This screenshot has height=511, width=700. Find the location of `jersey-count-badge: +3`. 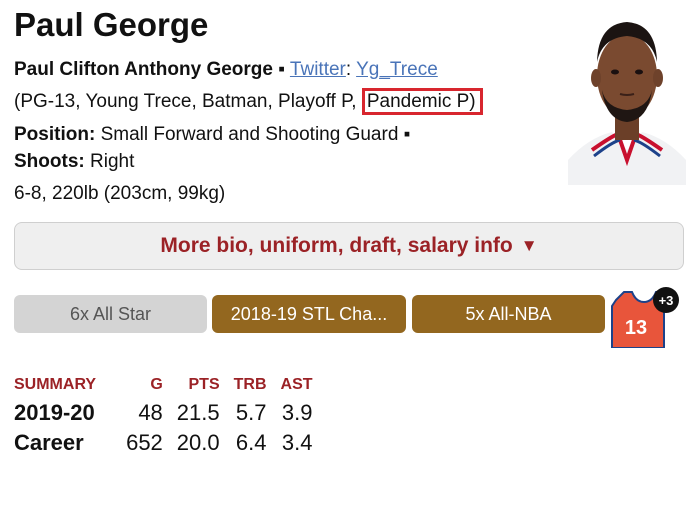

jersey-count-badge: +3 is located at coordinates (666, 300).